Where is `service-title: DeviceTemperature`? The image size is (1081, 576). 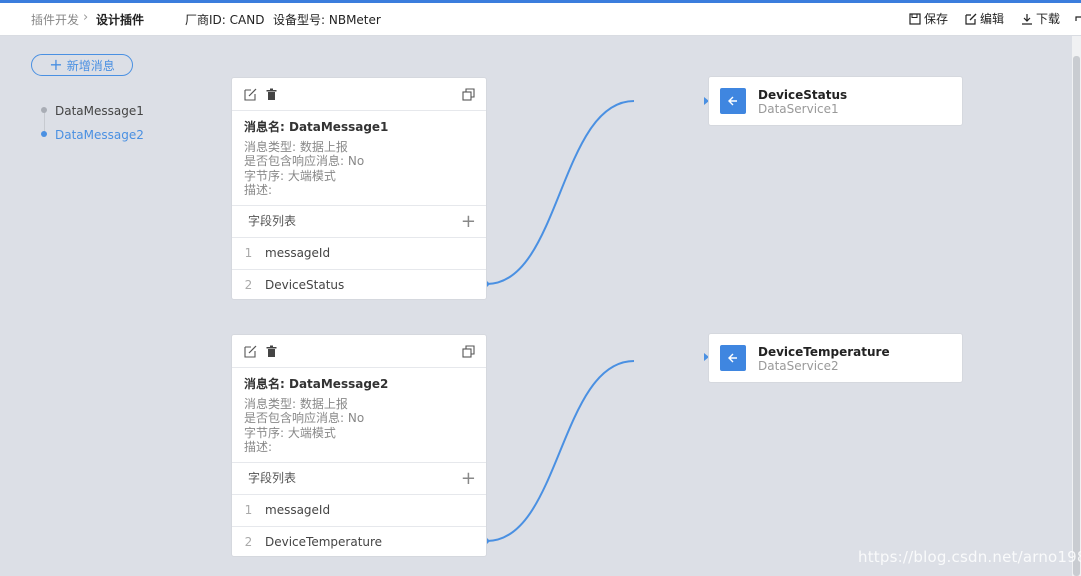
service-title: DeviceTemperature is located at coordinates (824, 352).